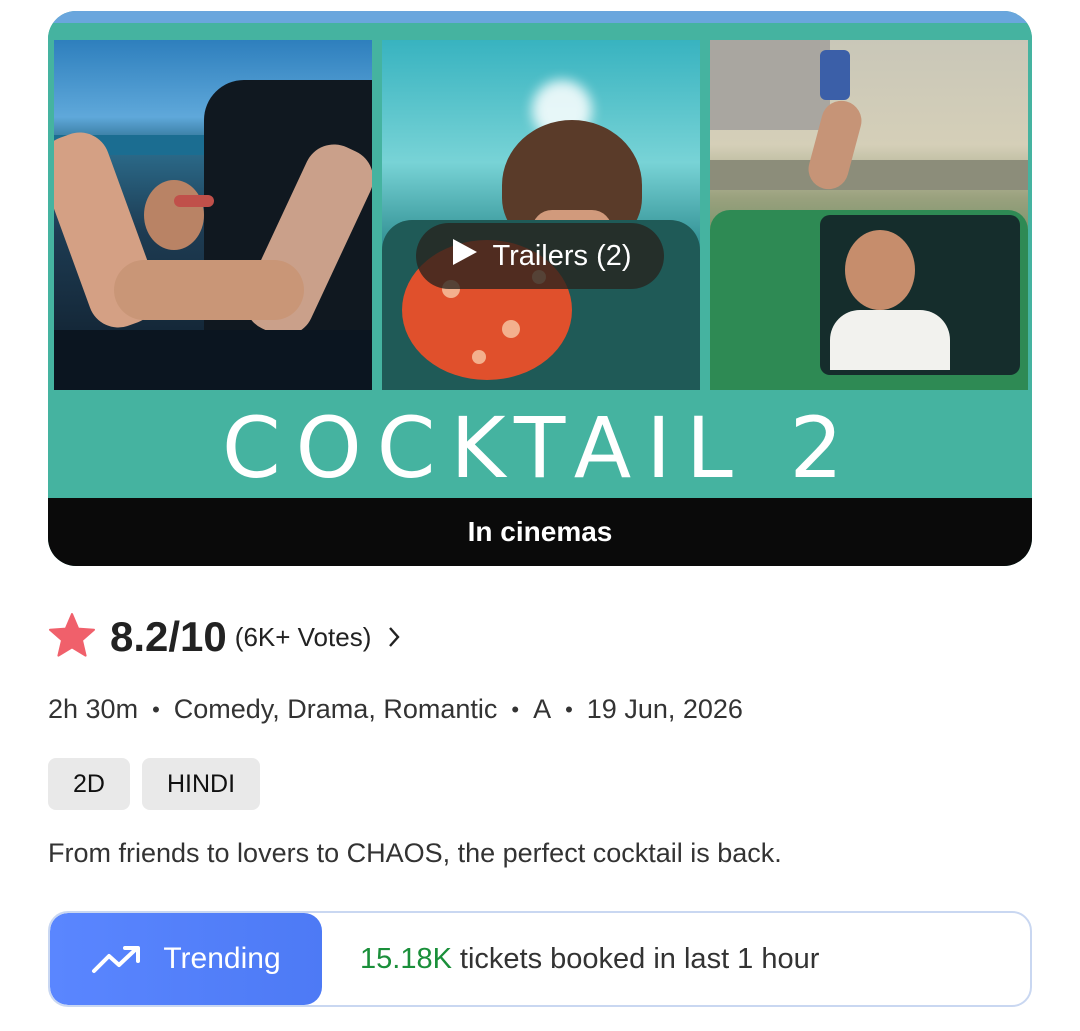  I want to click on format-tags: 2D HINDI, so click(154, 784).